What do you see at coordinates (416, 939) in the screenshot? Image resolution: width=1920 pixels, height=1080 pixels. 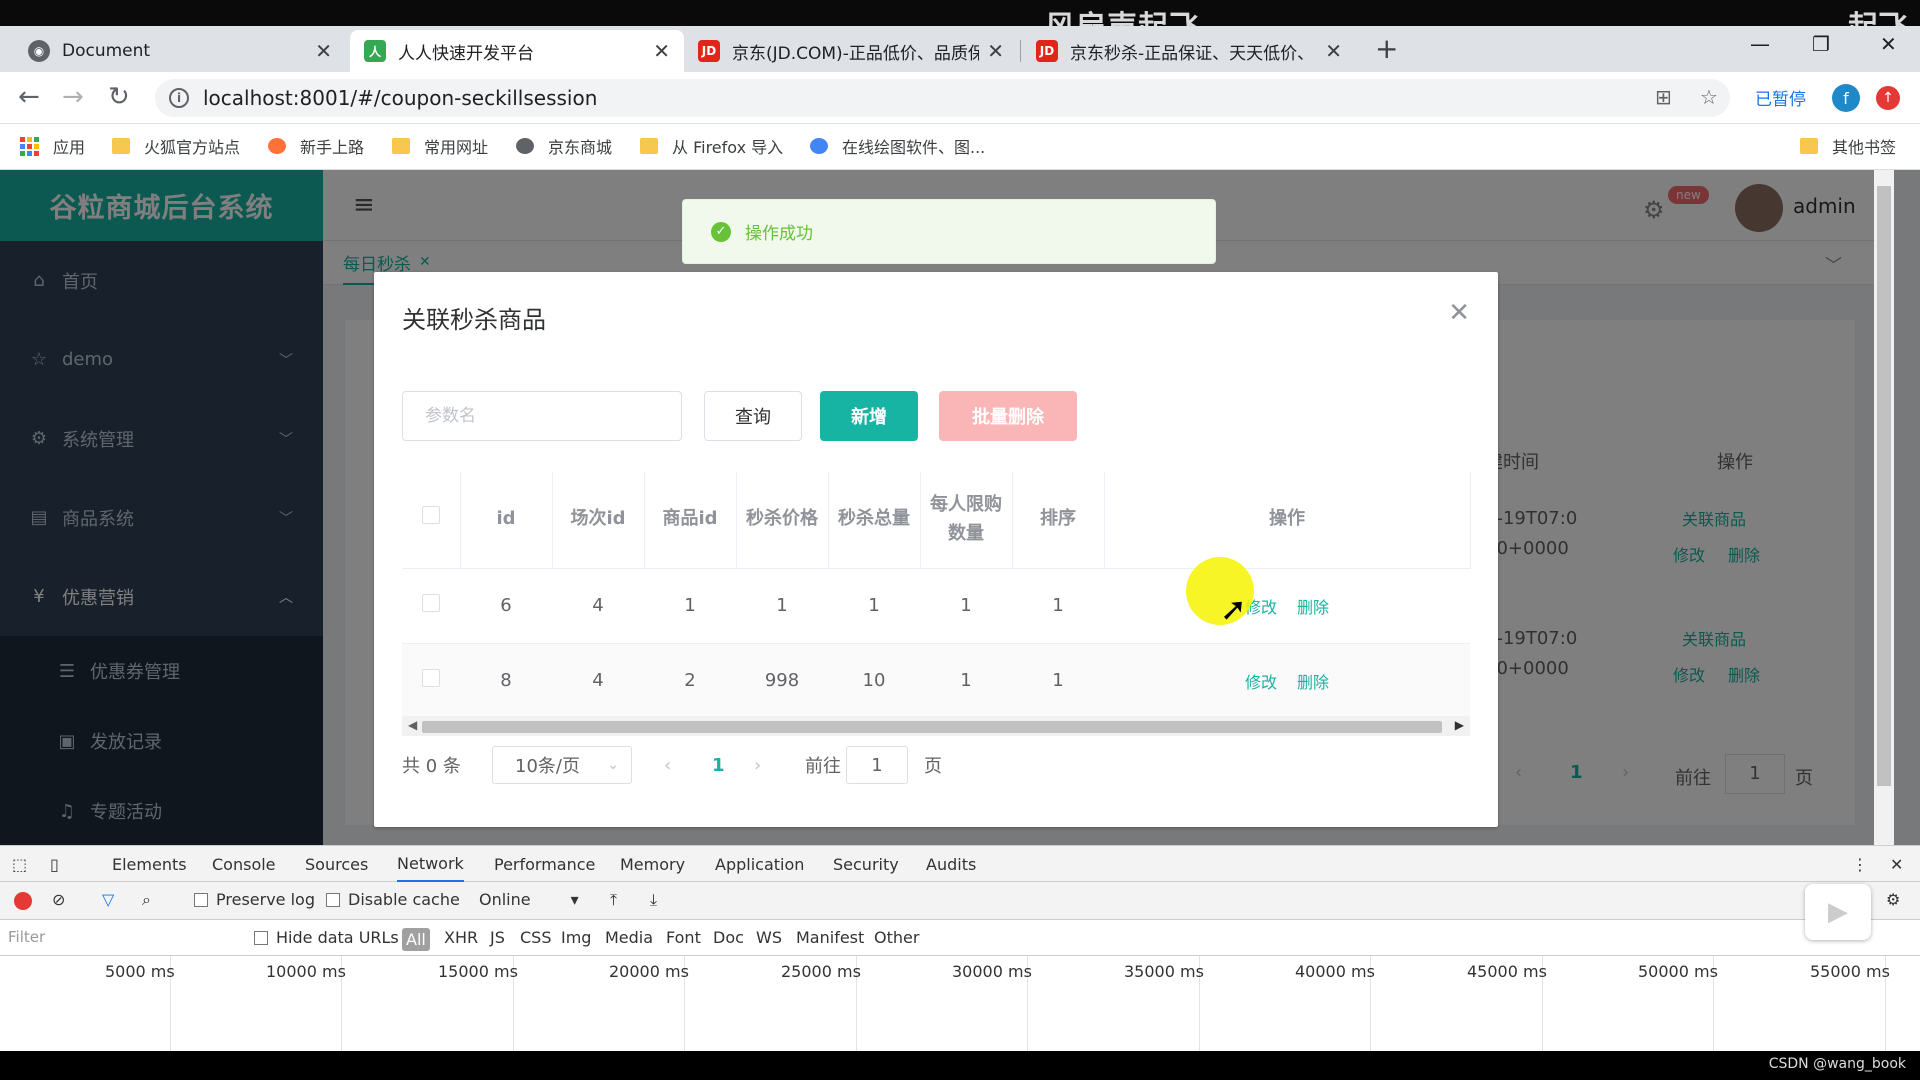 I see `type-filter-all: All` at bounding box center [416, 939].